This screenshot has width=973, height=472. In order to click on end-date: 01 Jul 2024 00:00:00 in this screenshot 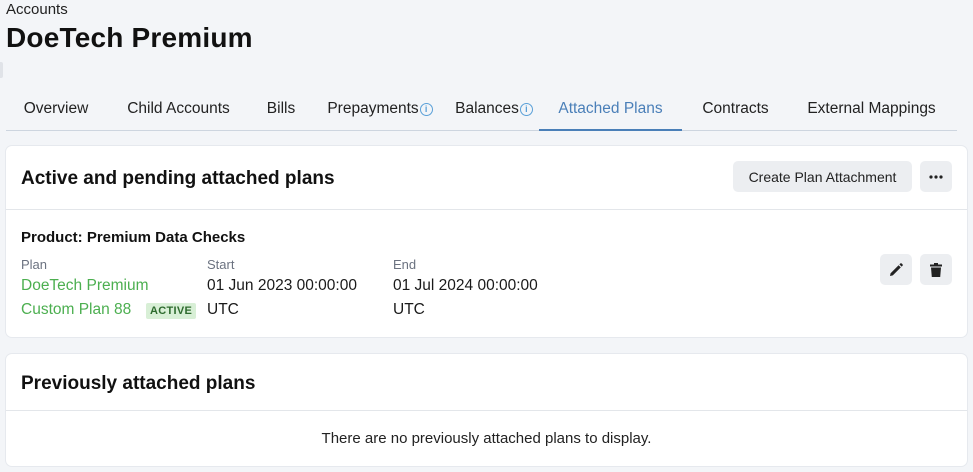, I will do `click(465, 285)`.